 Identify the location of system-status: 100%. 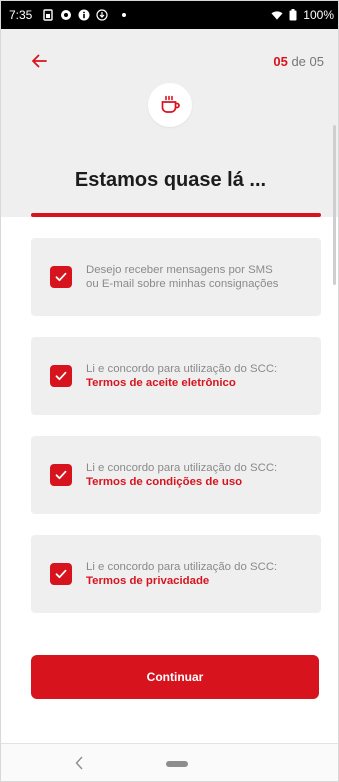
(302, 15).